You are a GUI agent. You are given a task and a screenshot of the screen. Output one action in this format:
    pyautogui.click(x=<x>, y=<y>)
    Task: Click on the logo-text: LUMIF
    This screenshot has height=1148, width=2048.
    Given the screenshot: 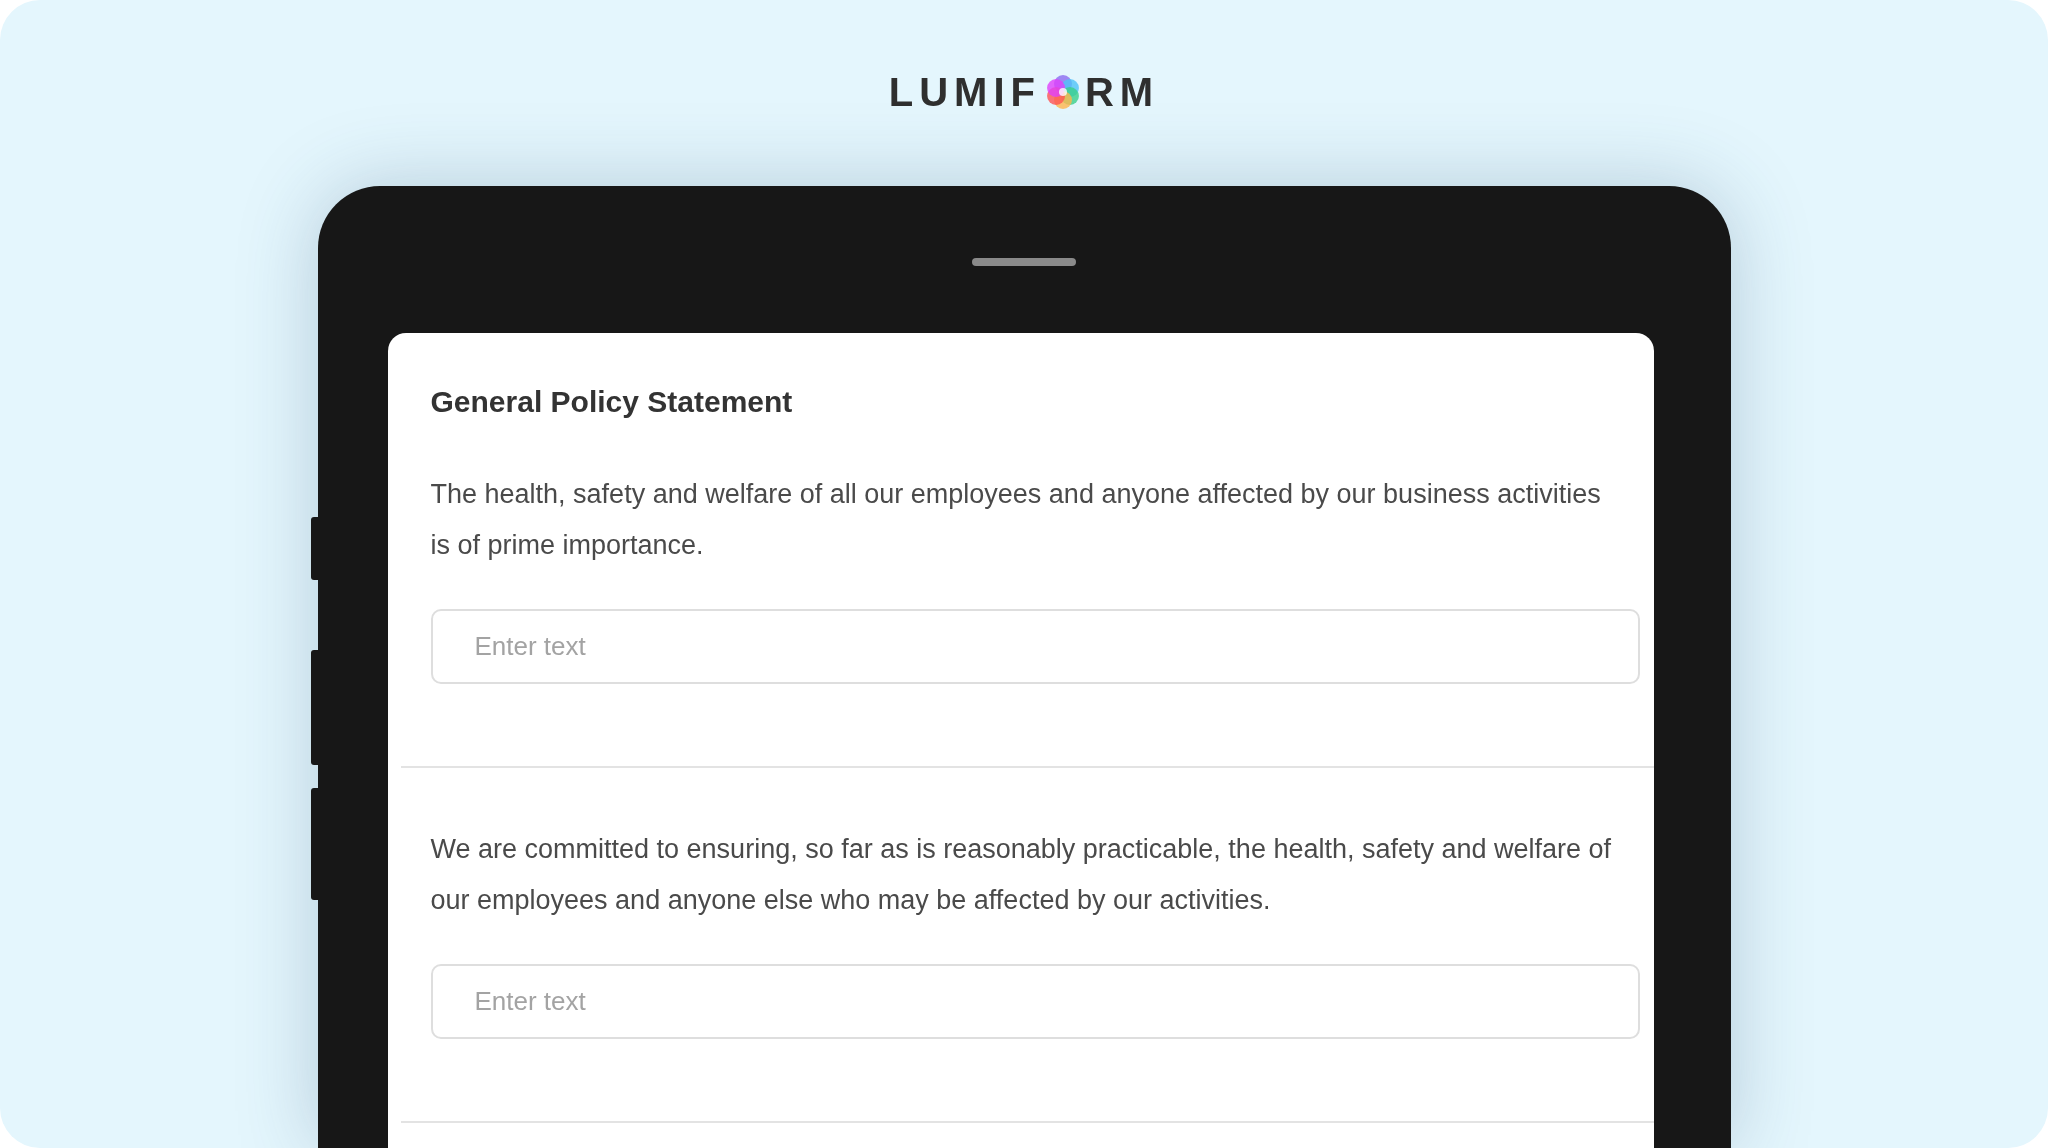 What is the action you would take?
    pyautogui.click(x=964, y=92)
    